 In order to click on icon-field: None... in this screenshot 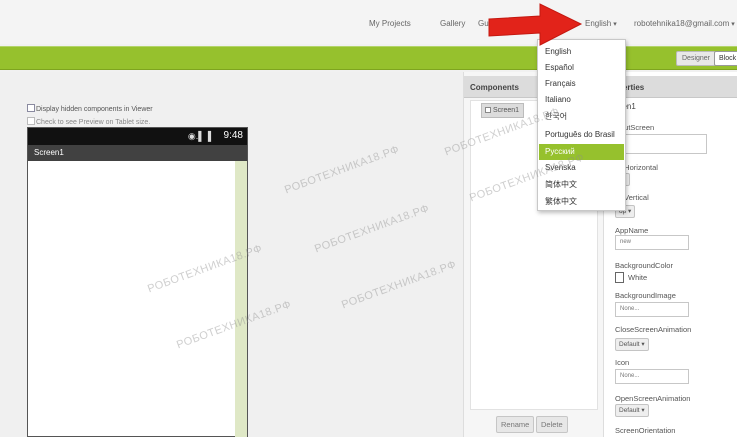, I will do `click(652, 376)`.